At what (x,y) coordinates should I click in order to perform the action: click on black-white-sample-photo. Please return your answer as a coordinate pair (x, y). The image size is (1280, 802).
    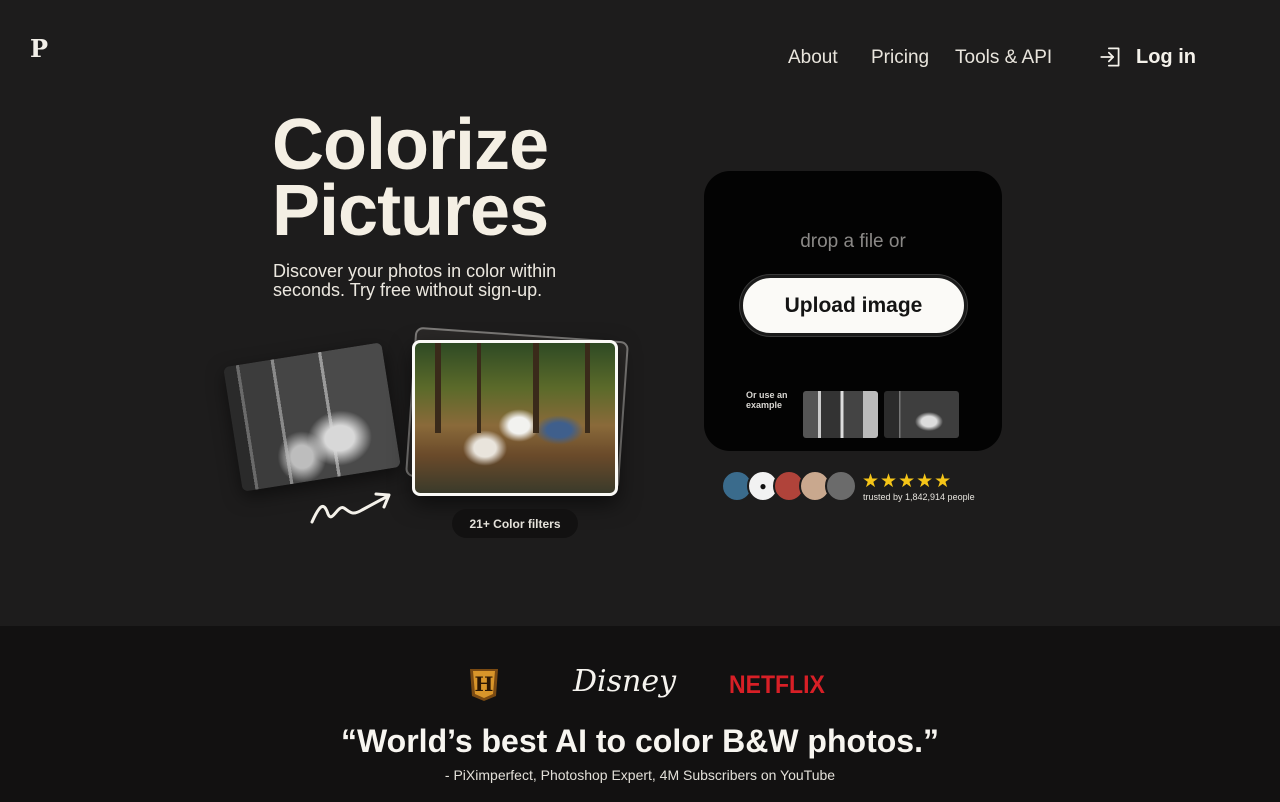
    Looking at the image, I should click on (312, 417).